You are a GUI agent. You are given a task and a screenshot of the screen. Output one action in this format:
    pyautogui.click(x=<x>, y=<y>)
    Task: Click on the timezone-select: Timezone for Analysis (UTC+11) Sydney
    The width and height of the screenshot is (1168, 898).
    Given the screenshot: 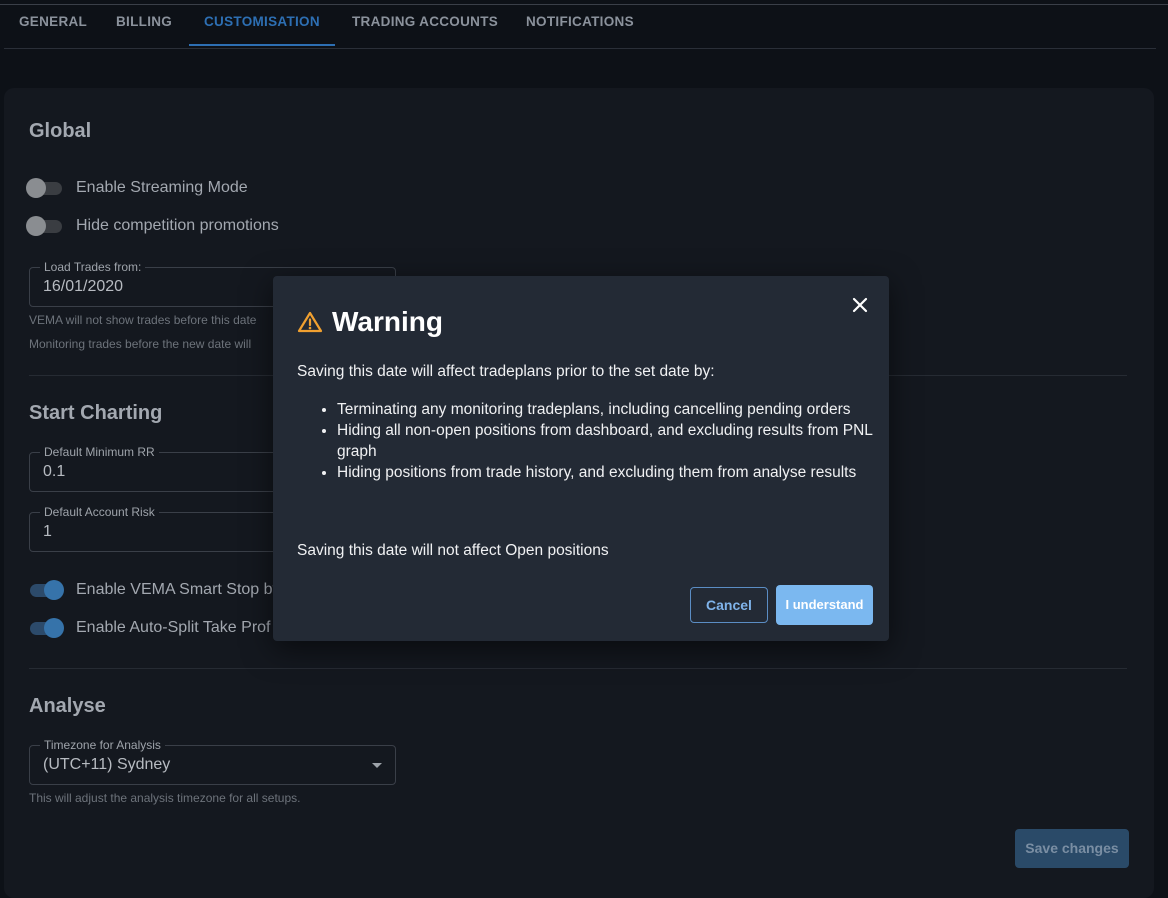 What is the action you would take?
    pyautogui.click(x=212, y=761)
    